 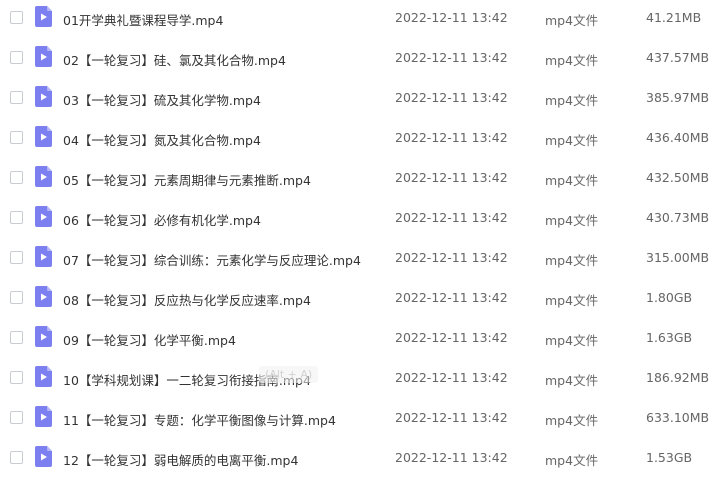 I want to click on file-name: 12【一轮复习】弱电解质的电离平衡.mp4, so click(x=180, y=459).